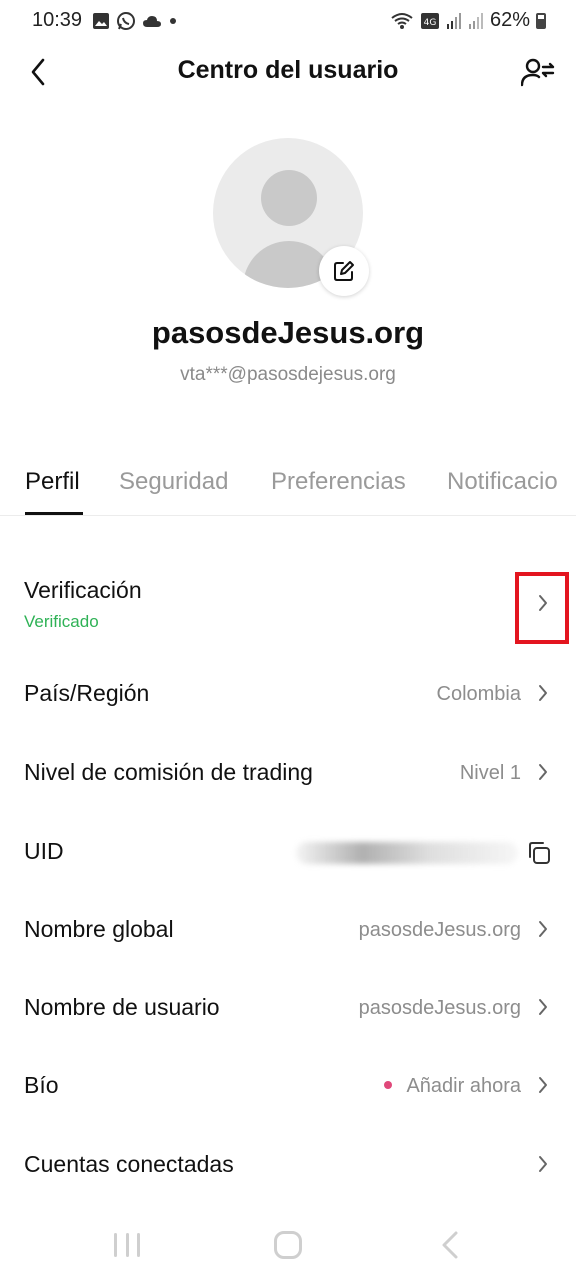  Describe the element at coordinates (152, 21) in the screenshot. I see `cloud-icon` at that location.